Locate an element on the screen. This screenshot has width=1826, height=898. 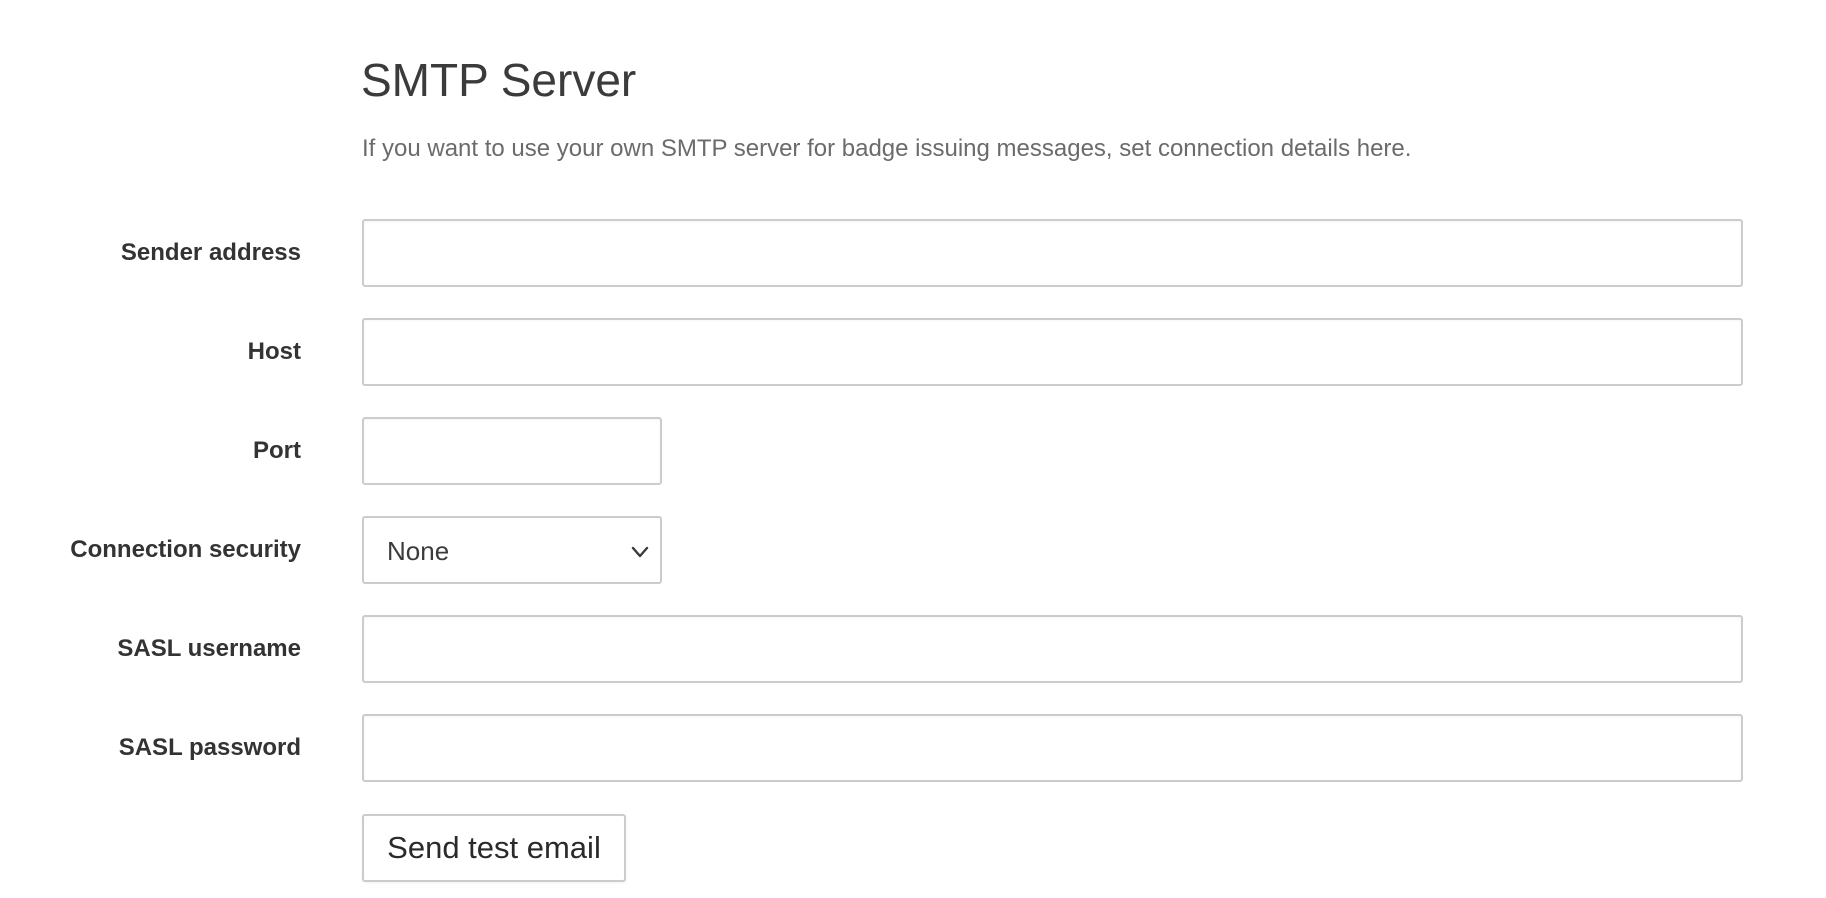
host-input is located at coordinates (1052, 352).